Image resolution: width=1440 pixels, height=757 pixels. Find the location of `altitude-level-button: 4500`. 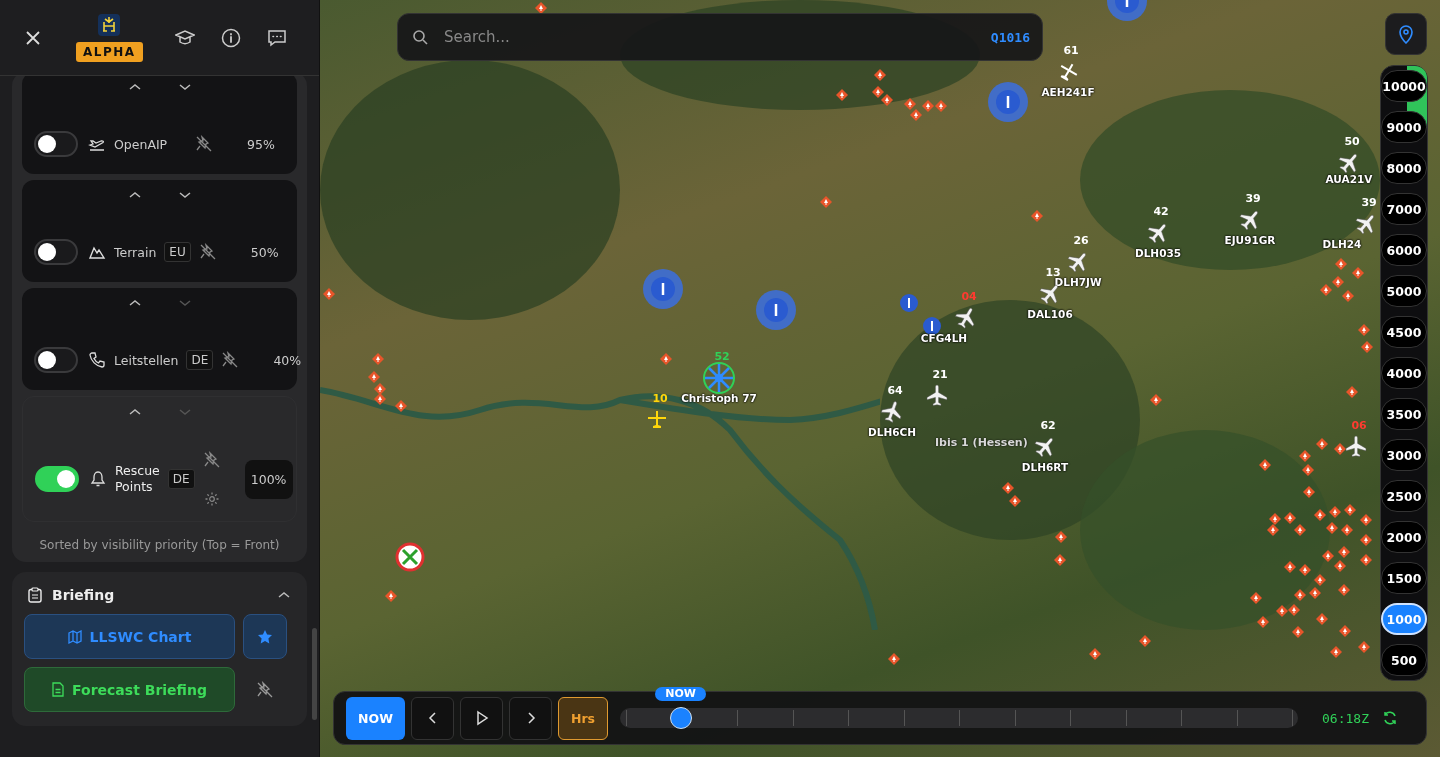

altitude-level-button: 4500 is located at coordinates (1404, 332).